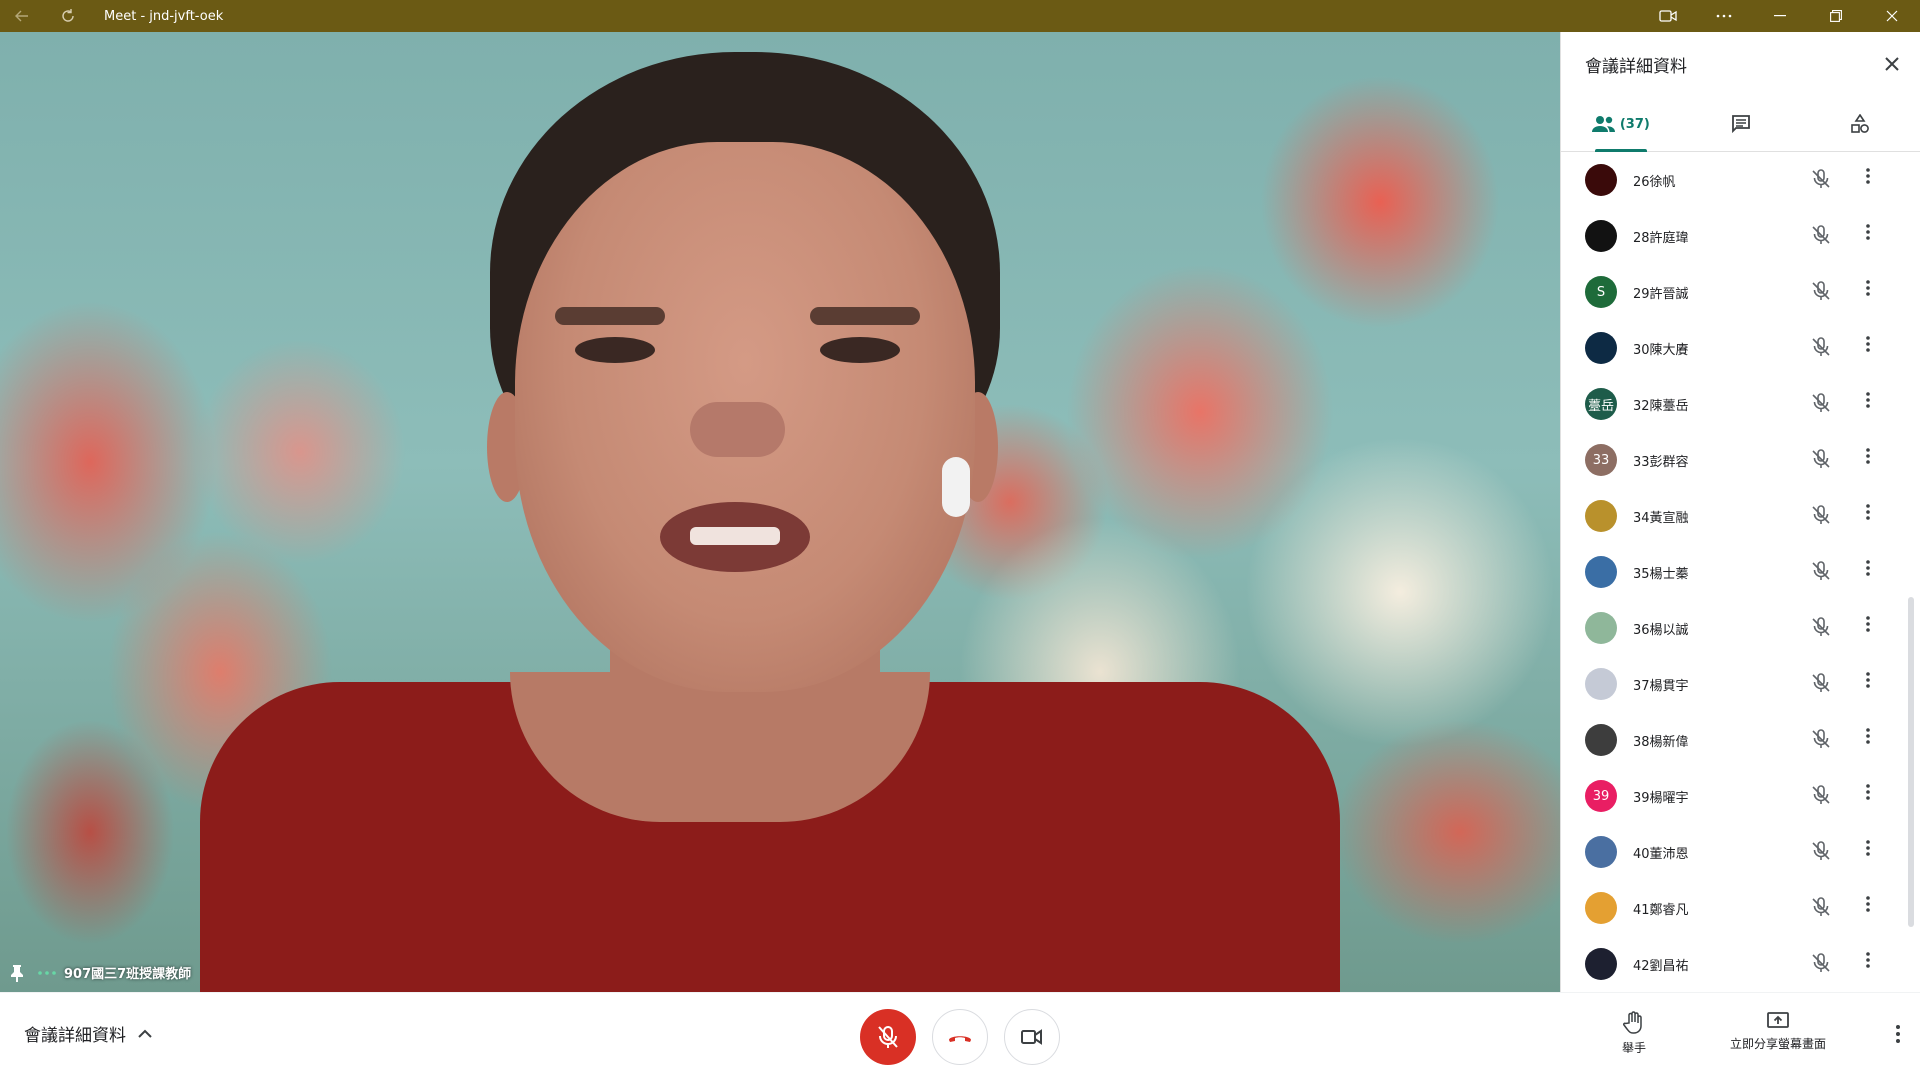 The image size is (1920, 1080). What do you see at coordinates (68, 16) in the screenshot?
I see `refresh-icon` at bounding box center [68, 16].